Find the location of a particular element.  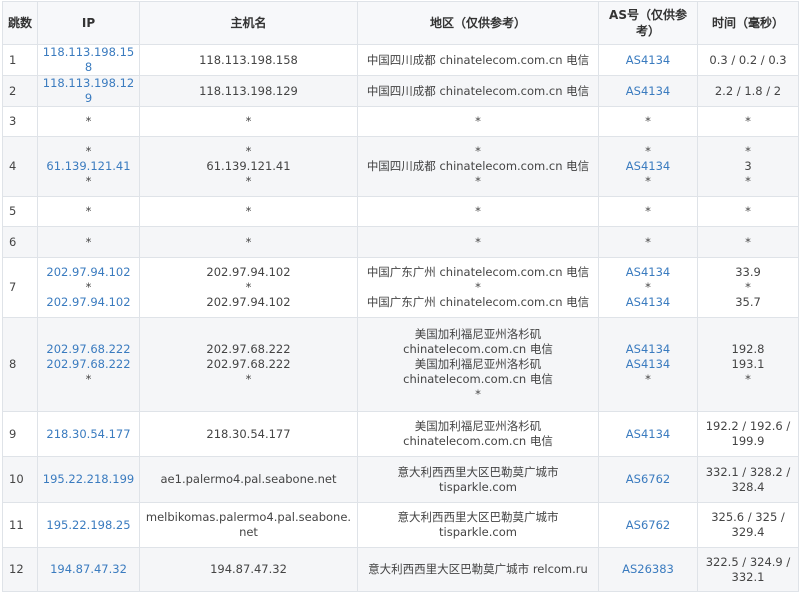

hostname: 194.87.47.32 is located at coordinates (248, 569).